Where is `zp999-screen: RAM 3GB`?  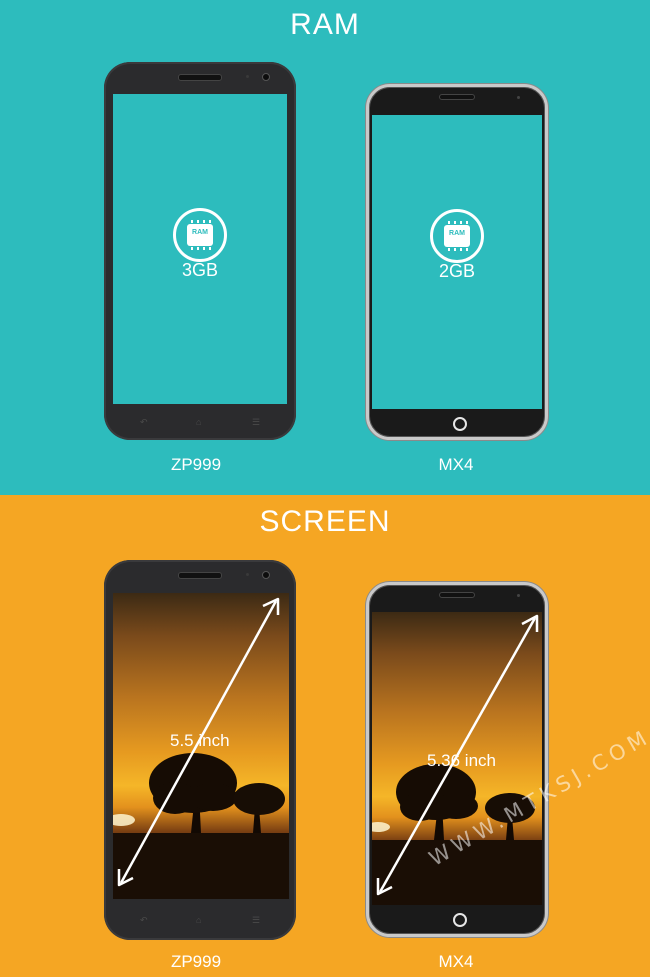
zp999-screen: RAM 3GB is located at coordinates (200, 249).